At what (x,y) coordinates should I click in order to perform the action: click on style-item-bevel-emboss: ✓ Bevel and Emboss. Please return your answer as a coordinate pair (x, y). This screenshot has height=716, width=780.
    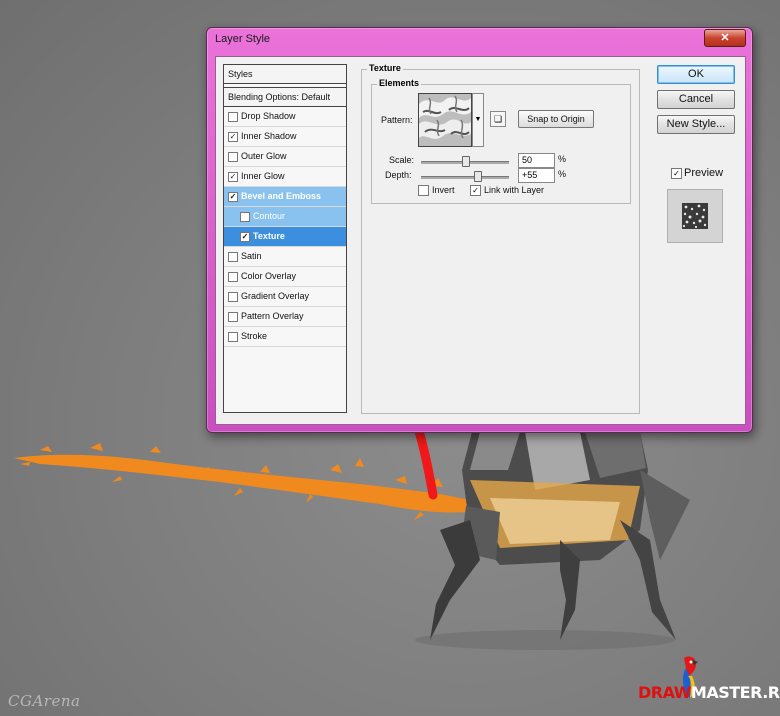
    Looking at the image, I should click on (285, 197).